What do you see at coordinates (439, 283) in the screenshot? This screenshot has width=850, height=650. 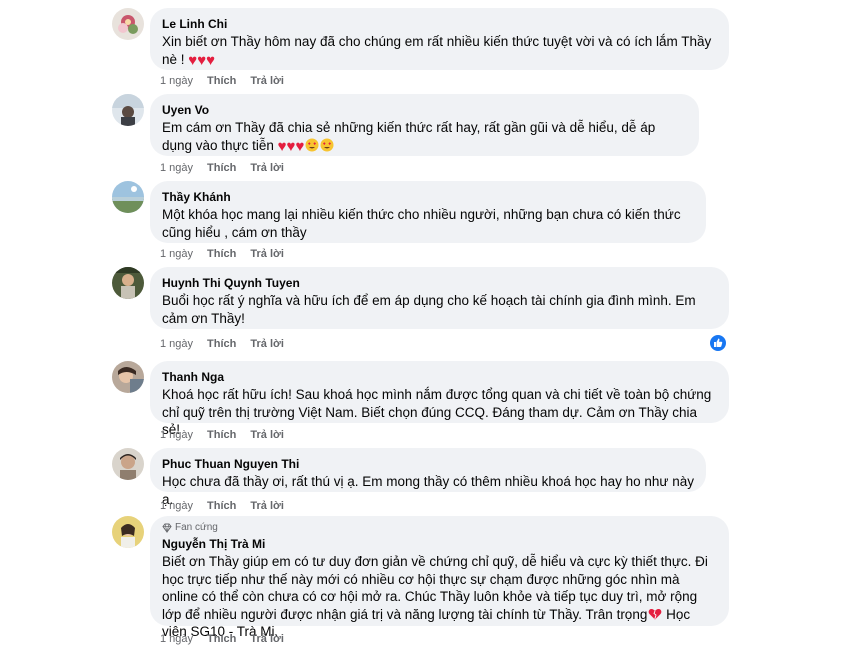 I see `comment-author: Huynh Thi Quynh Tuyen` at bounding box center [439, 283].